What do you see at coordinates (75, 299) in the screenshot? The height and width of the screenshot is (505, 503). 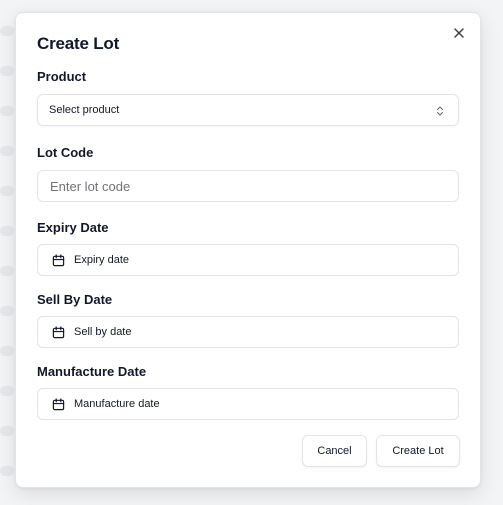 I see `sell-by-date-label: Sell By Date` at bounding box center [75, 299].